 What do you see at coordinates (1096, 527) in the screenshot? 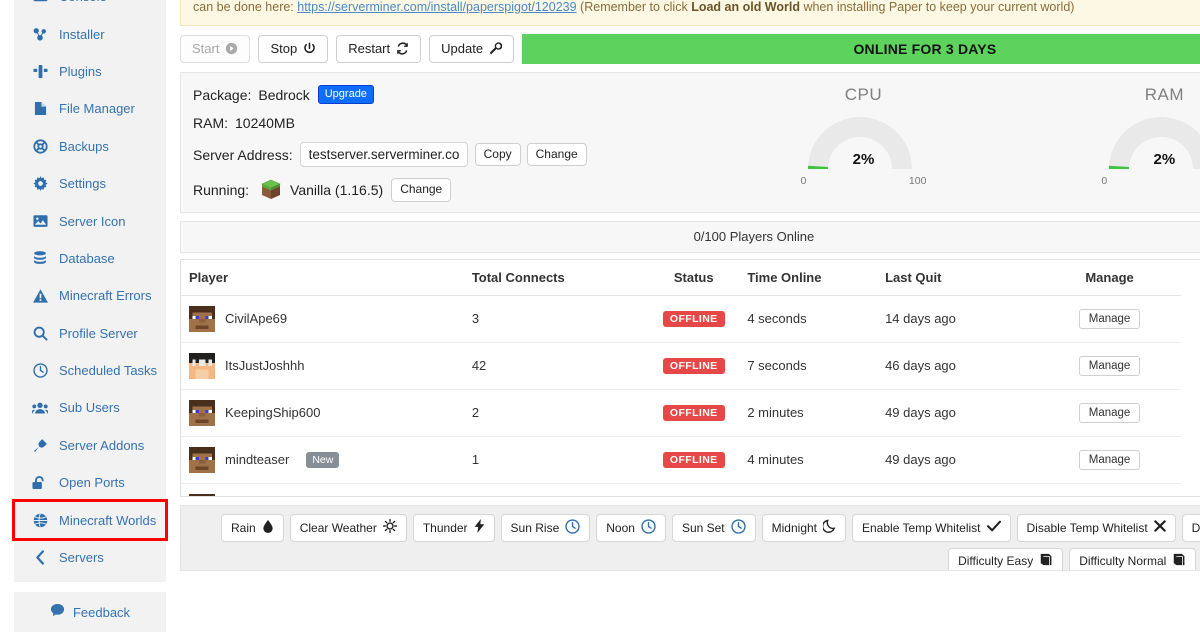
I see `command-disable-temp-whitelist-button: Disable Temp Whitelist` at bounding box center [1096, 527].